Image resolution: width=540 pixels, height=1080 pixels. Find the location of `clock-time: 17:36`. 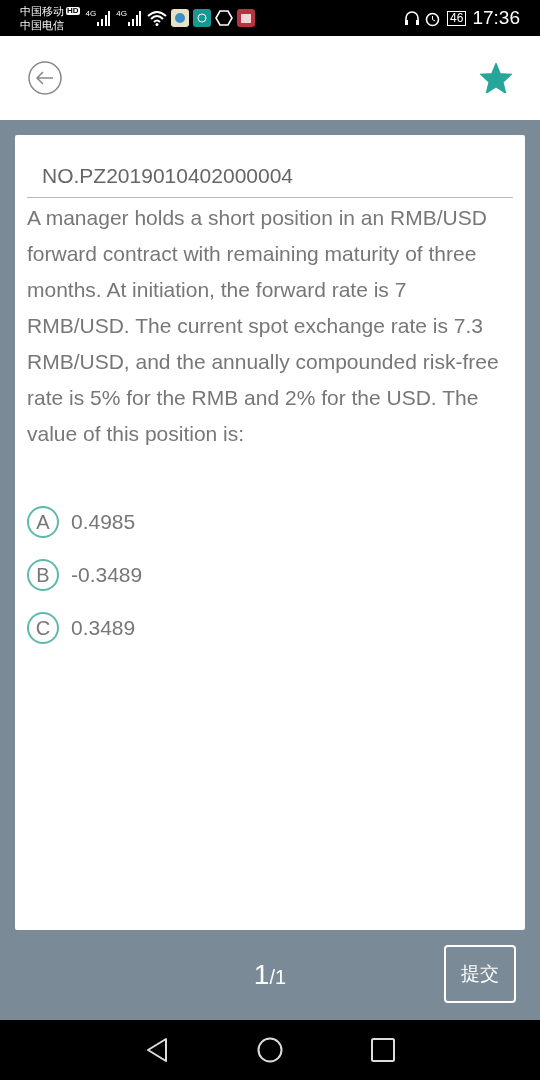

clock-time: 17:36 is located at coordinates (496, 17).